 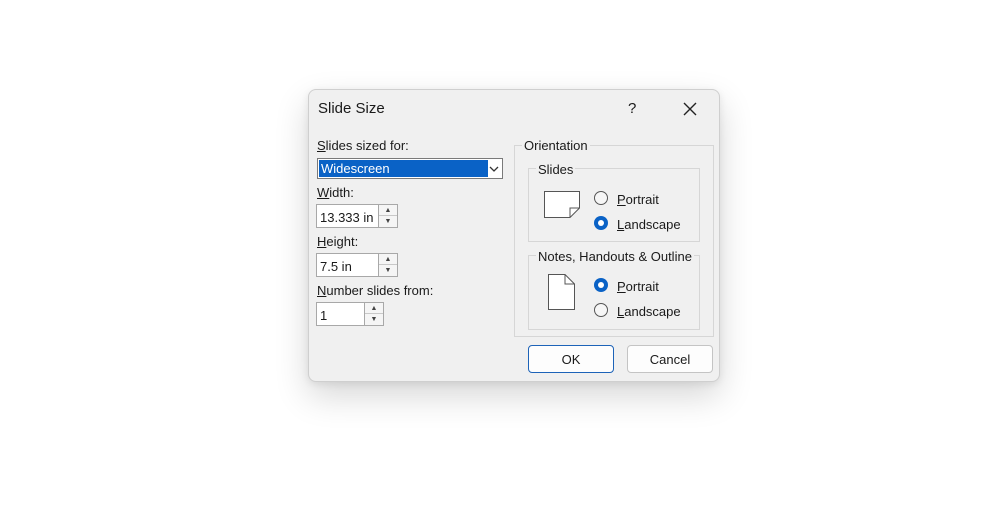 I want to click on number-down-arrow-icon: ▼, so click(x=374, y=319).